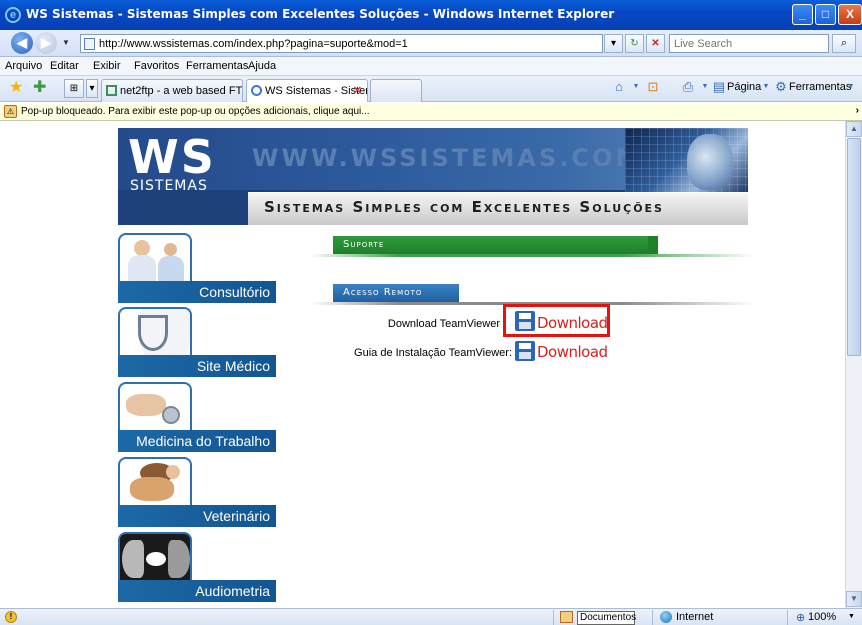 This screenshot has width=862, height=625. What do you see at coordinates (447, 158) in the screenshot?
I see `banner-url: WWW.WSSISTEMAS.COM` at bounding box center [447, 158].